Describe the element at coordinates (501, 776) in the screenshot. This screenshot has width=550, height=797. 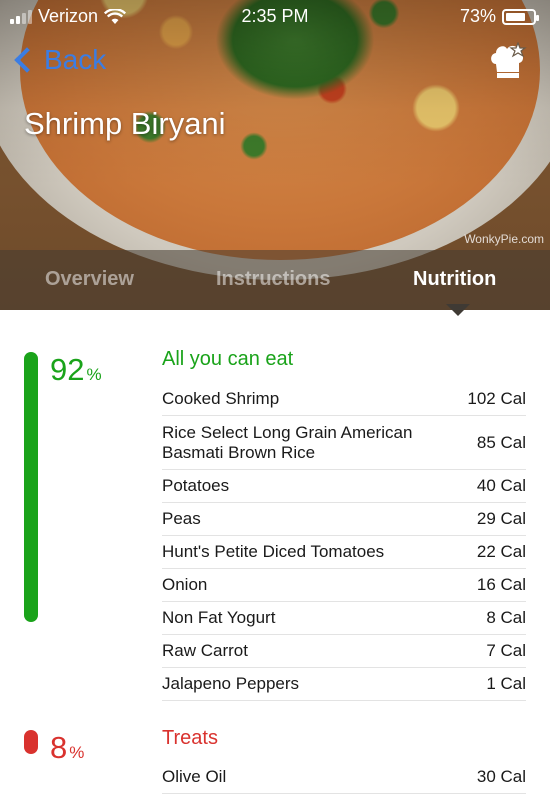
I see `calorie-value: 30 Cal` at that location.